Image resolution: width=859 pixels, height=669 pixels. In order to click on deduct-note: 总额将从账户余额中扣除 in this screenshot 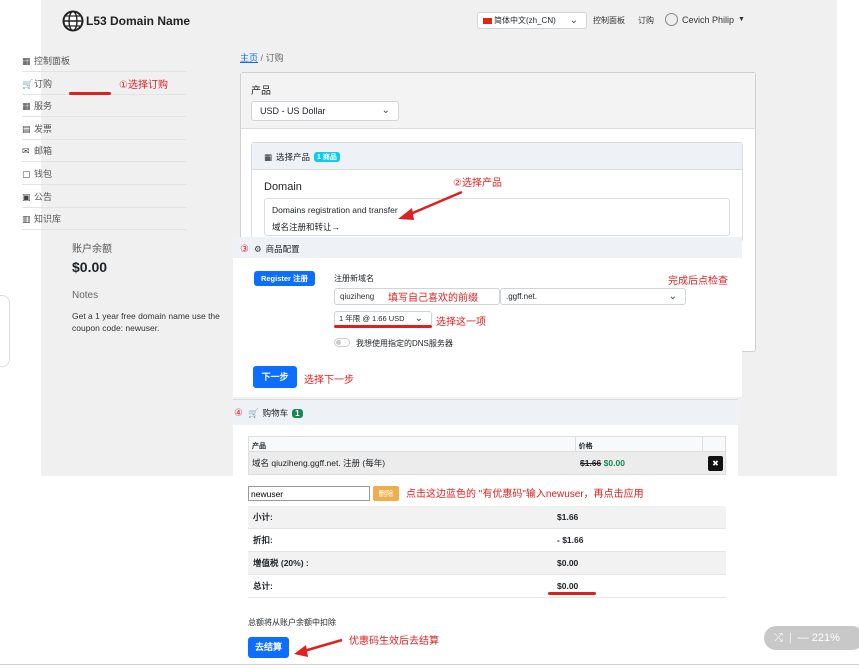, I will do `click(292, 622)`.